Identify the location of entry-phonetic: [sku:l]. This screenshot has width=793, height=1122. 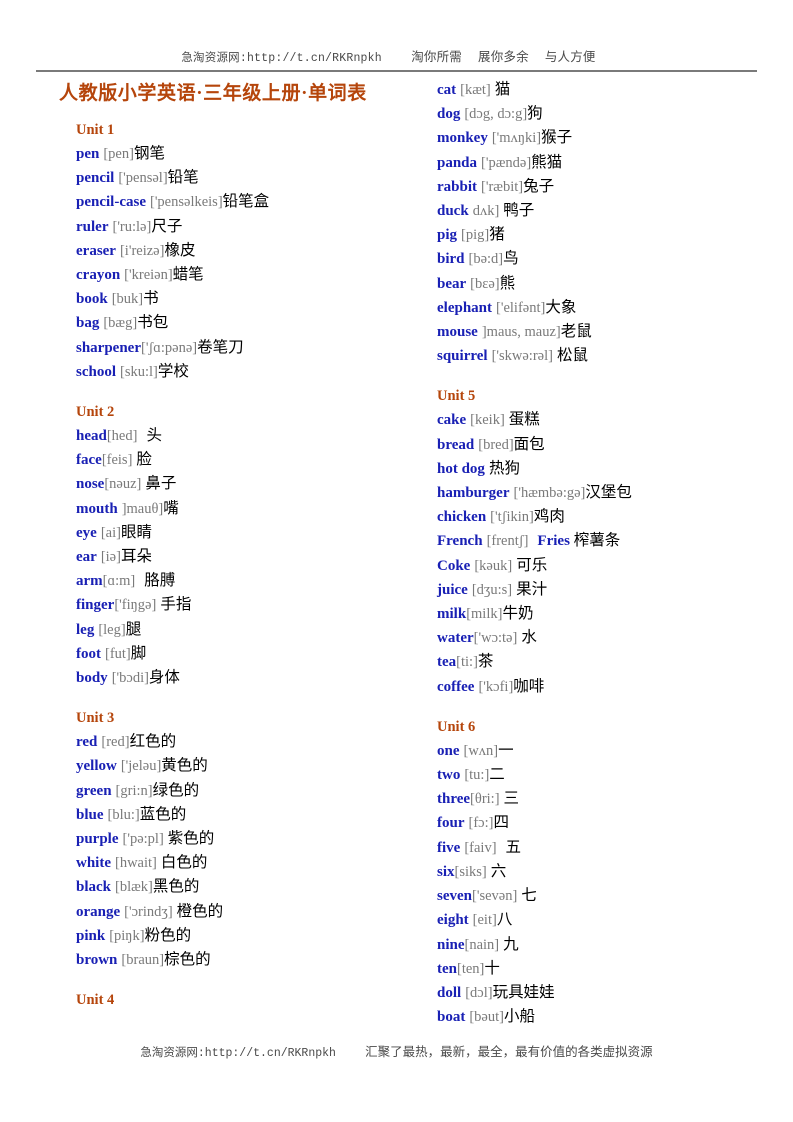
(139, 371).